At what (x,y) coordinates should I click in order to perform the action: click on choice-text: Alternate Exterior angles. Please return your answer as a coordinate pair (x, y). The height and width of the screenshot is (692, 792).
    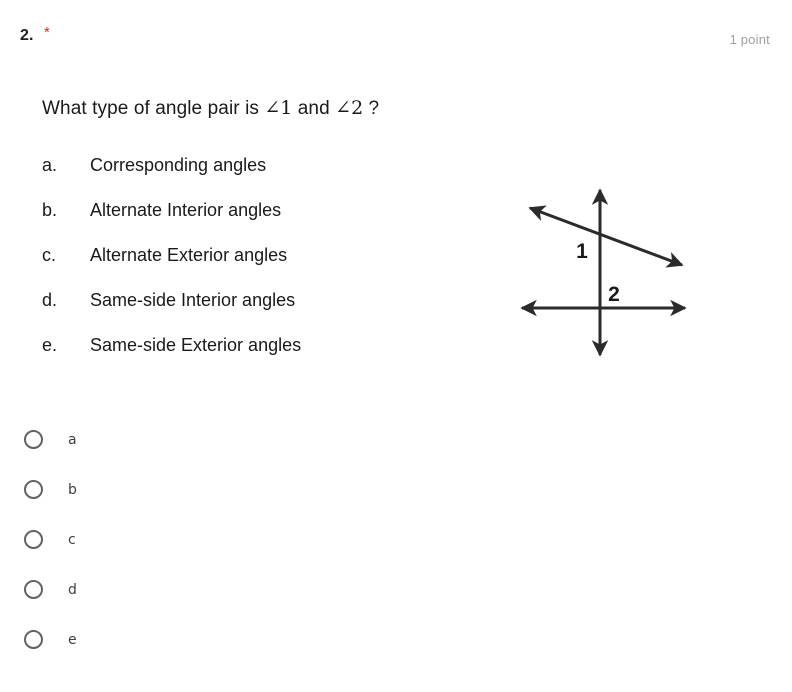
    Looking at the image, I should click on (189, 255).